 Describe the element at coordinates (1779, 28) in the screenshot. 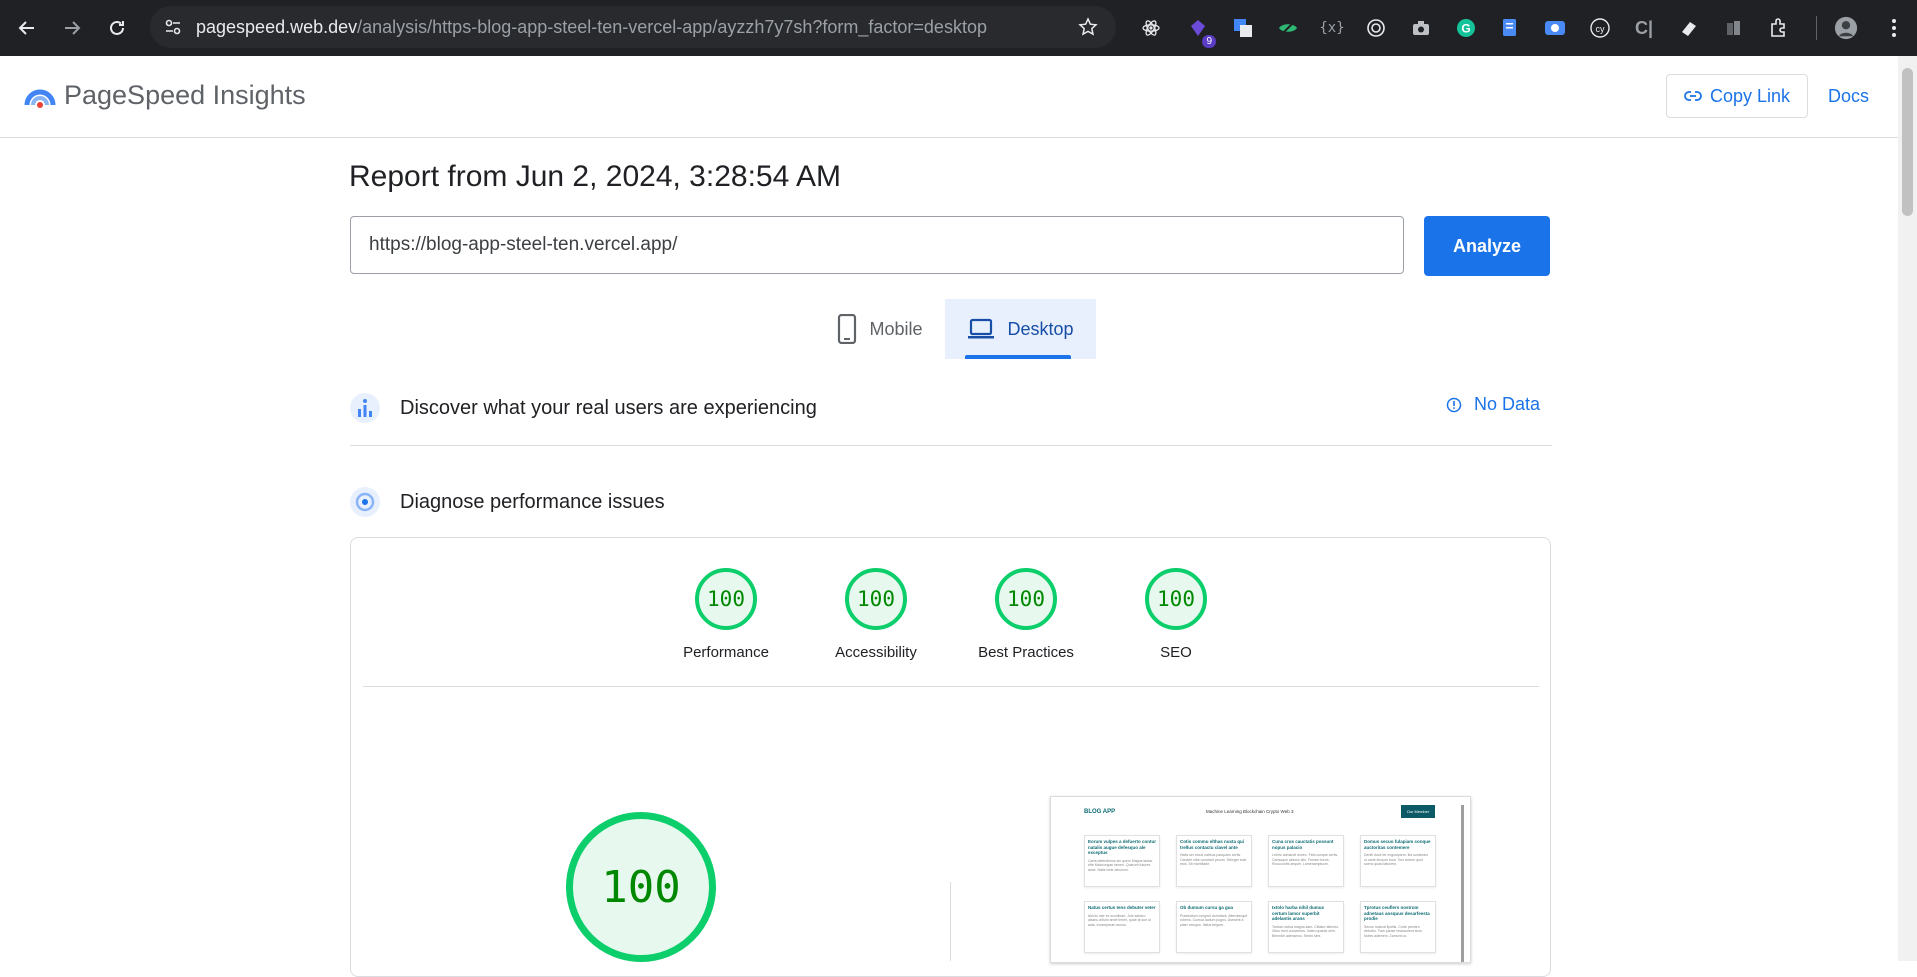

I see `extensions-puzzle-icon` at that location.